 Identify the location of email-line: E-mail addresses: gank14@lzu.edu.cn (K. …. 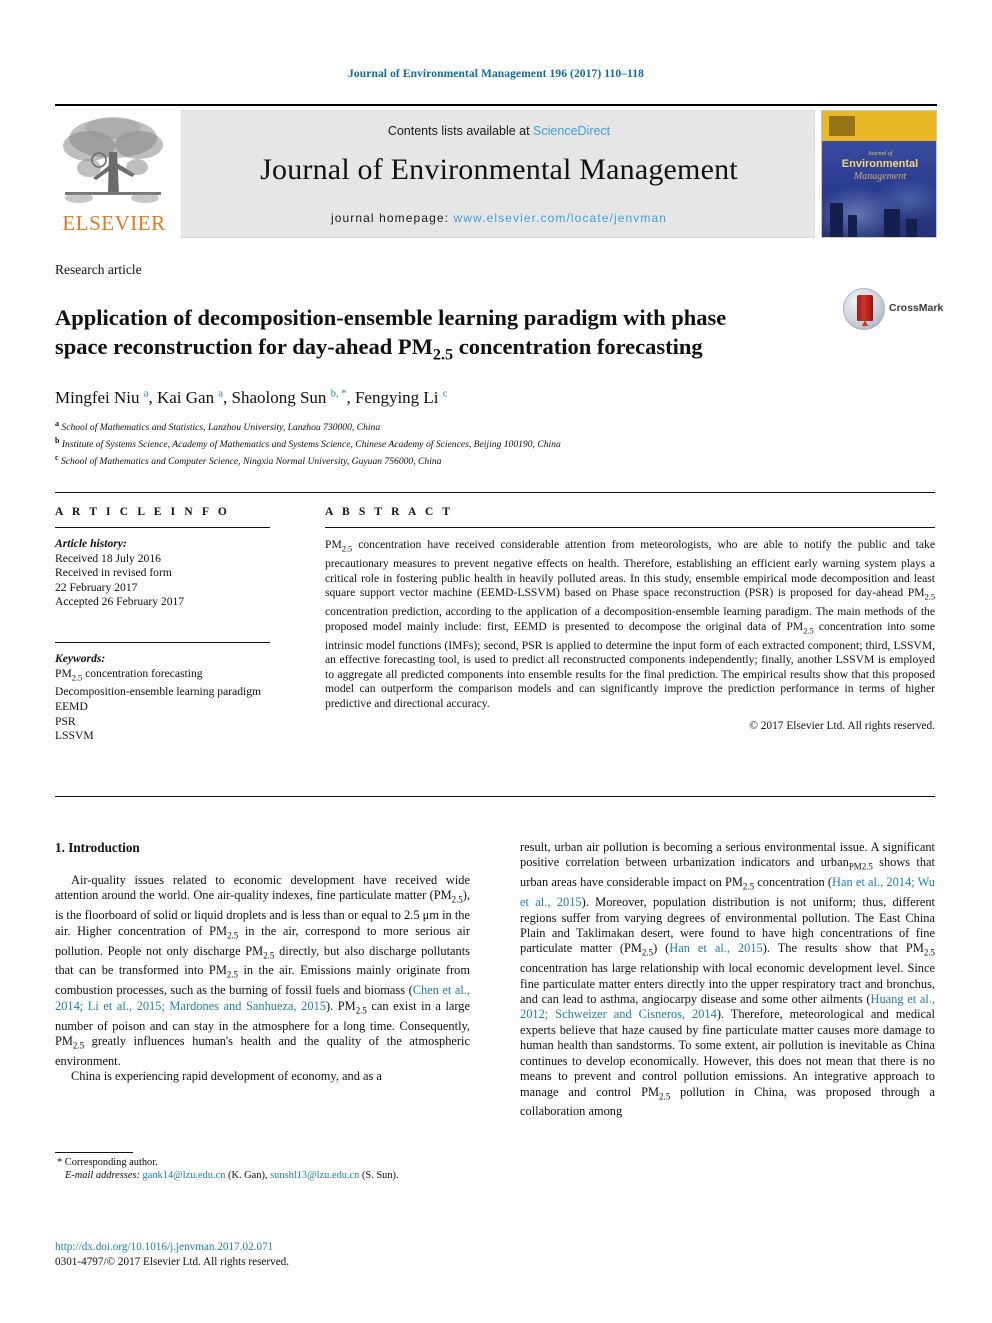
(262, 1175).